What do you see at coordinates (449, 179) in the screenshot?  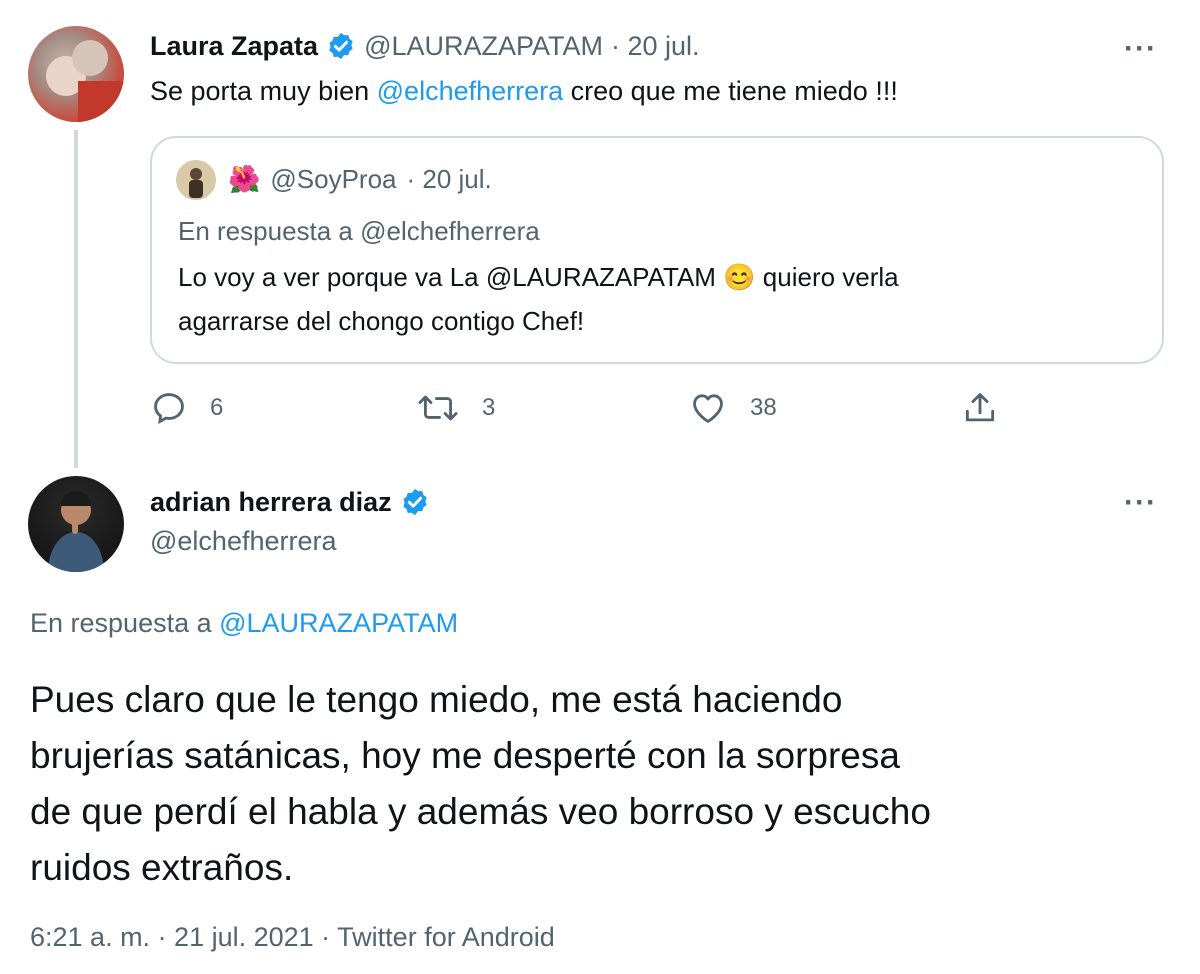 I see `quoted-date: · 20 jul.` at bounding box center [449, 179].